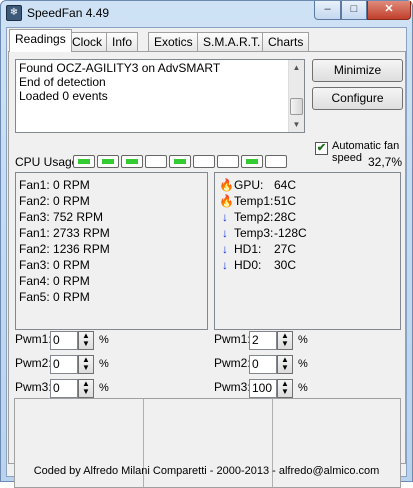 The image size is (413, 488). What do you see at coordinates (385, 162) in the screenshot?
I see `cpu-usage-percent: 32,7%` at bounding box center [385, 162].